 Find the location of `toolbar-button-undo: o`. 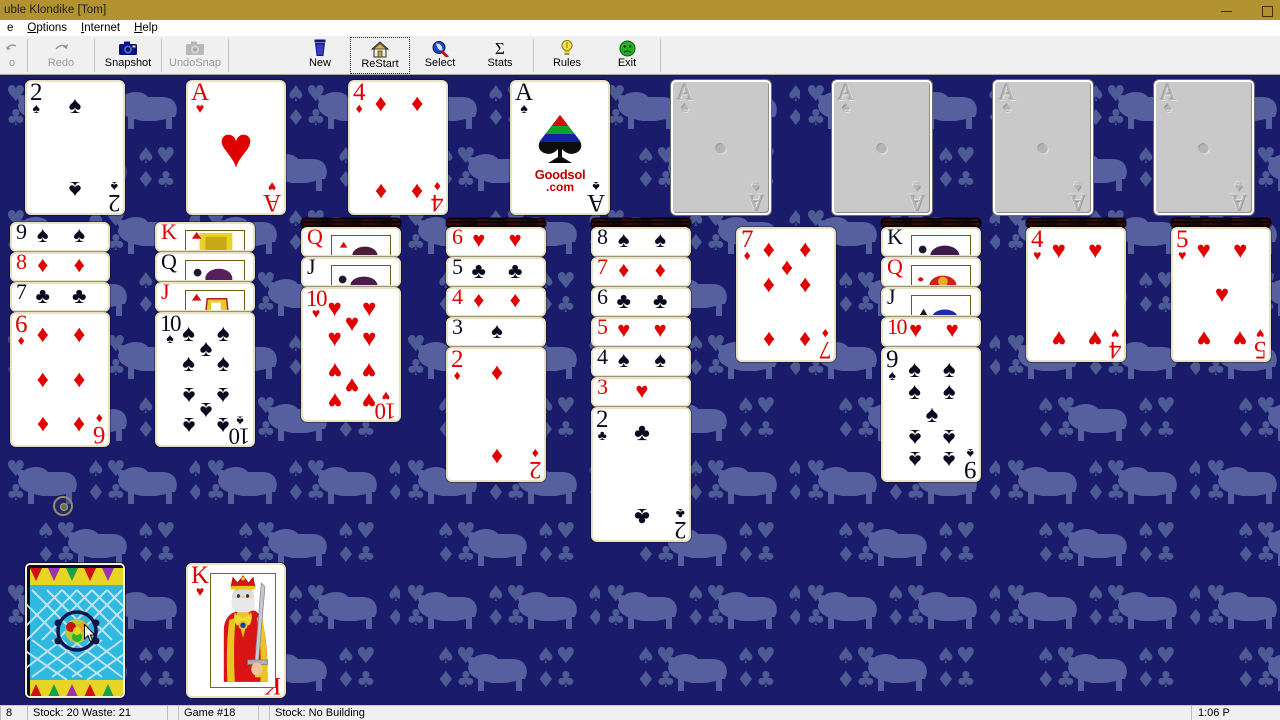

toolbar-button-undo: o is located at coordinates (12, 55).